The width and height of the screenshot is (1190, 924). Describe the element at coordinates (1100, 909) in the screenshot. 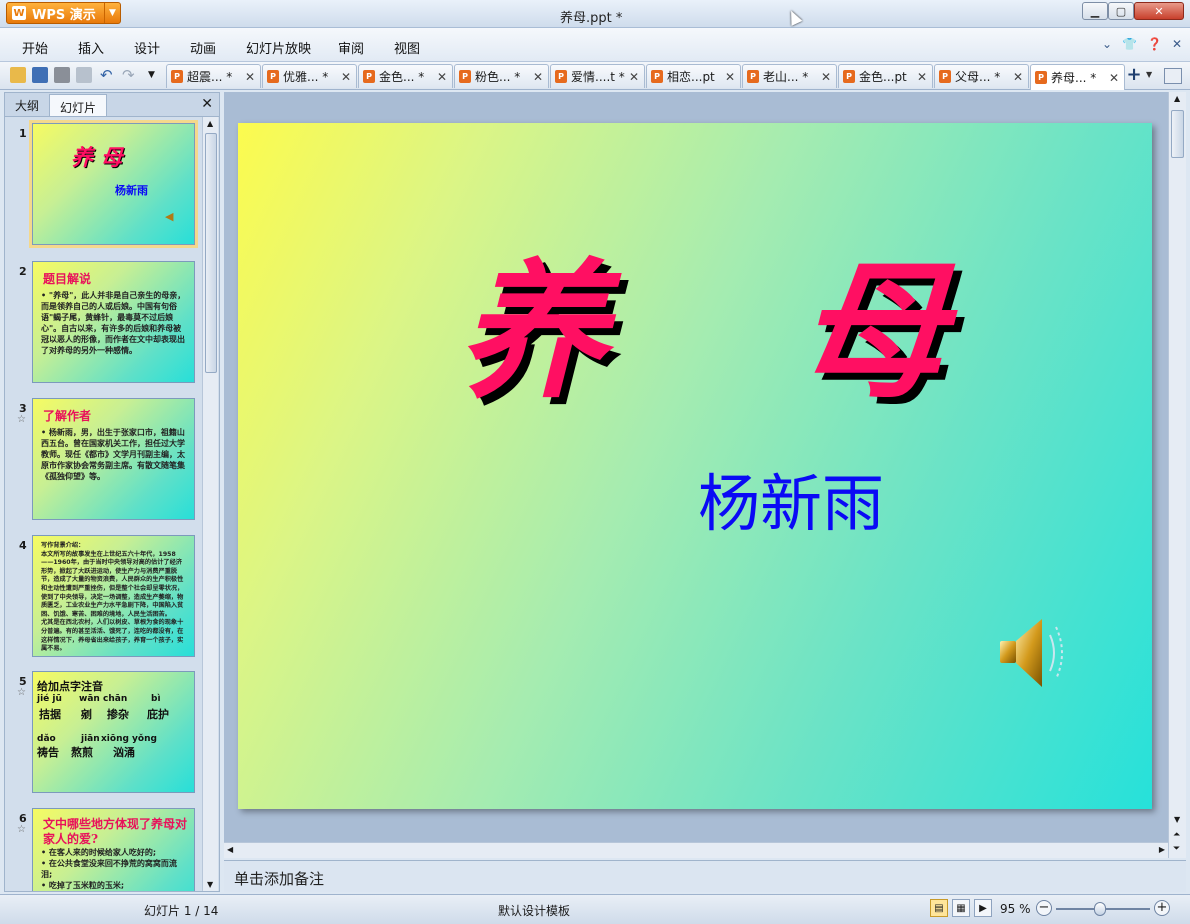

I see `zoom-slider-thumb` at that location.